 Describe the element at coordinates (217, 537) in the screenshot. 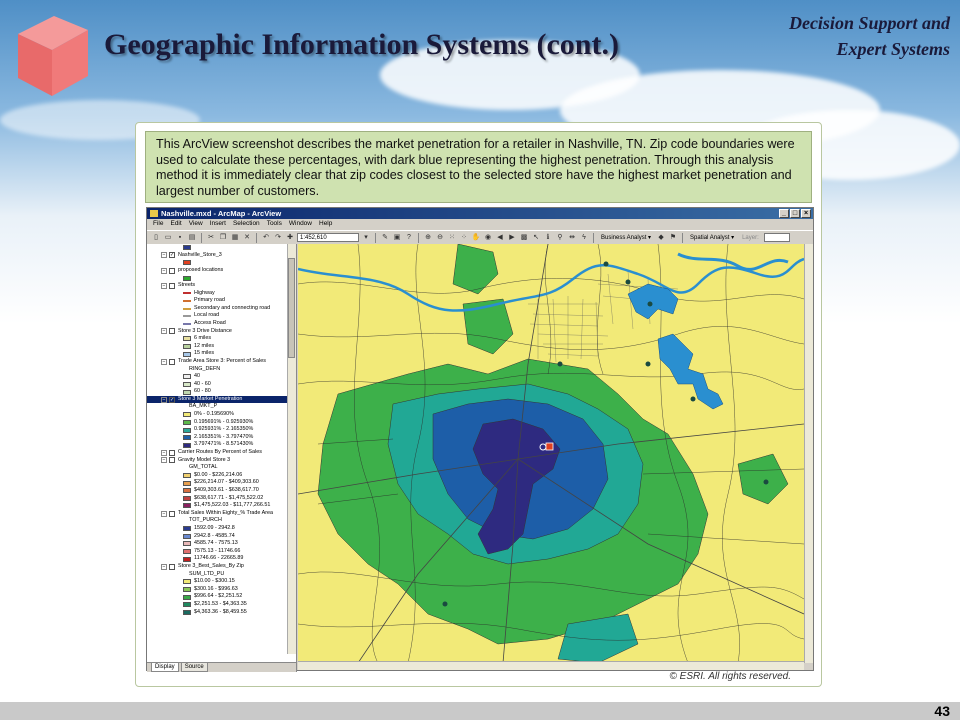

I see `toc-legend-item: 2942.8 - 4585.74` at that location.